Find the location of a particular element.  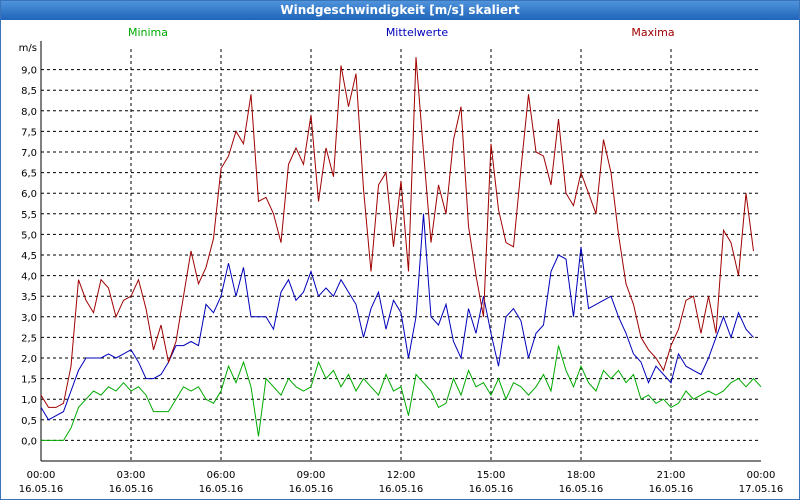

y-tick-label: 8,0 is located at coordinates (29, 112).